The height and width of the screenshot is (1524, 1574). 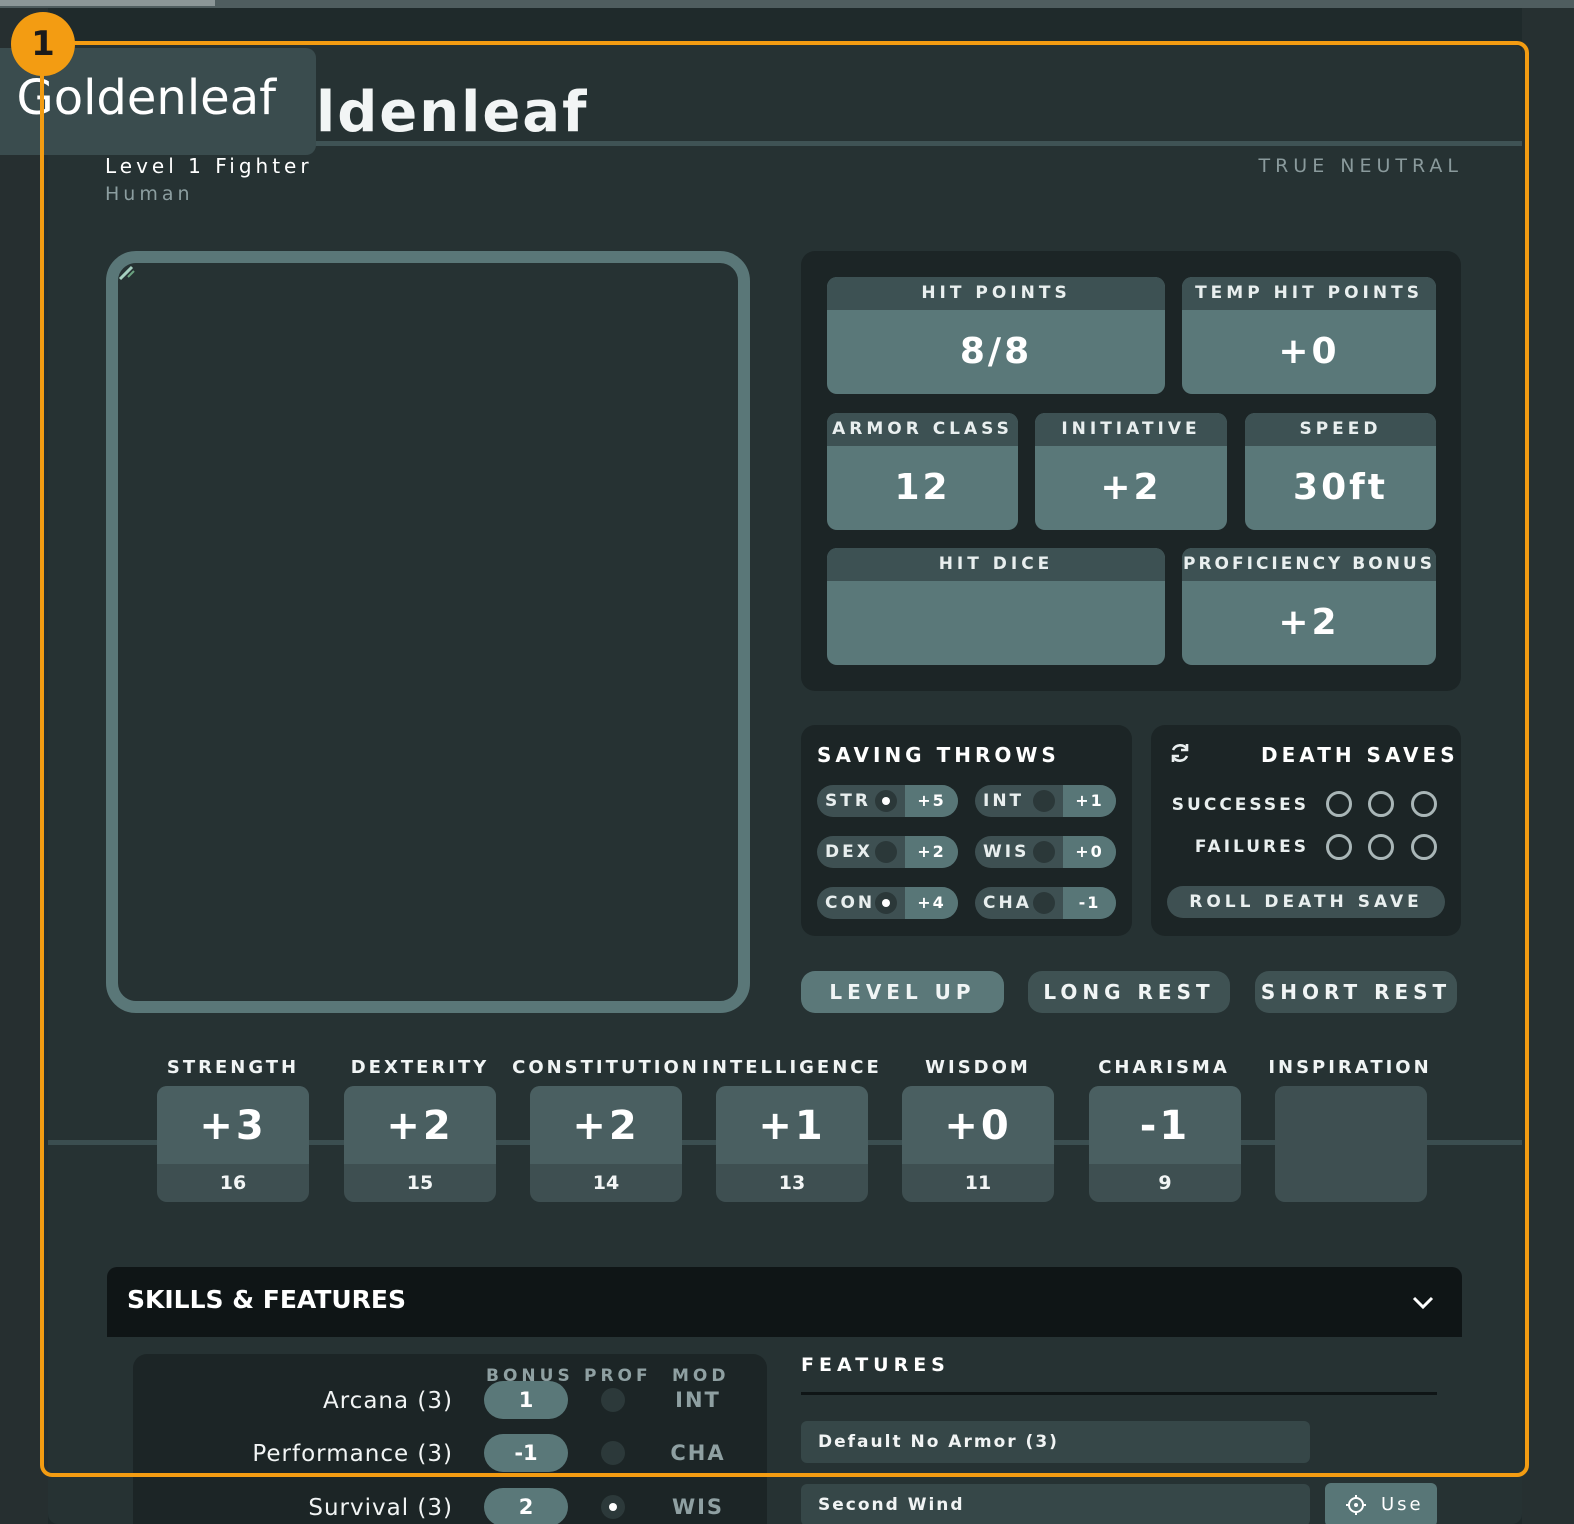 I want to click on ability-dexterity: +2 15, so click(x=420, y=1144).